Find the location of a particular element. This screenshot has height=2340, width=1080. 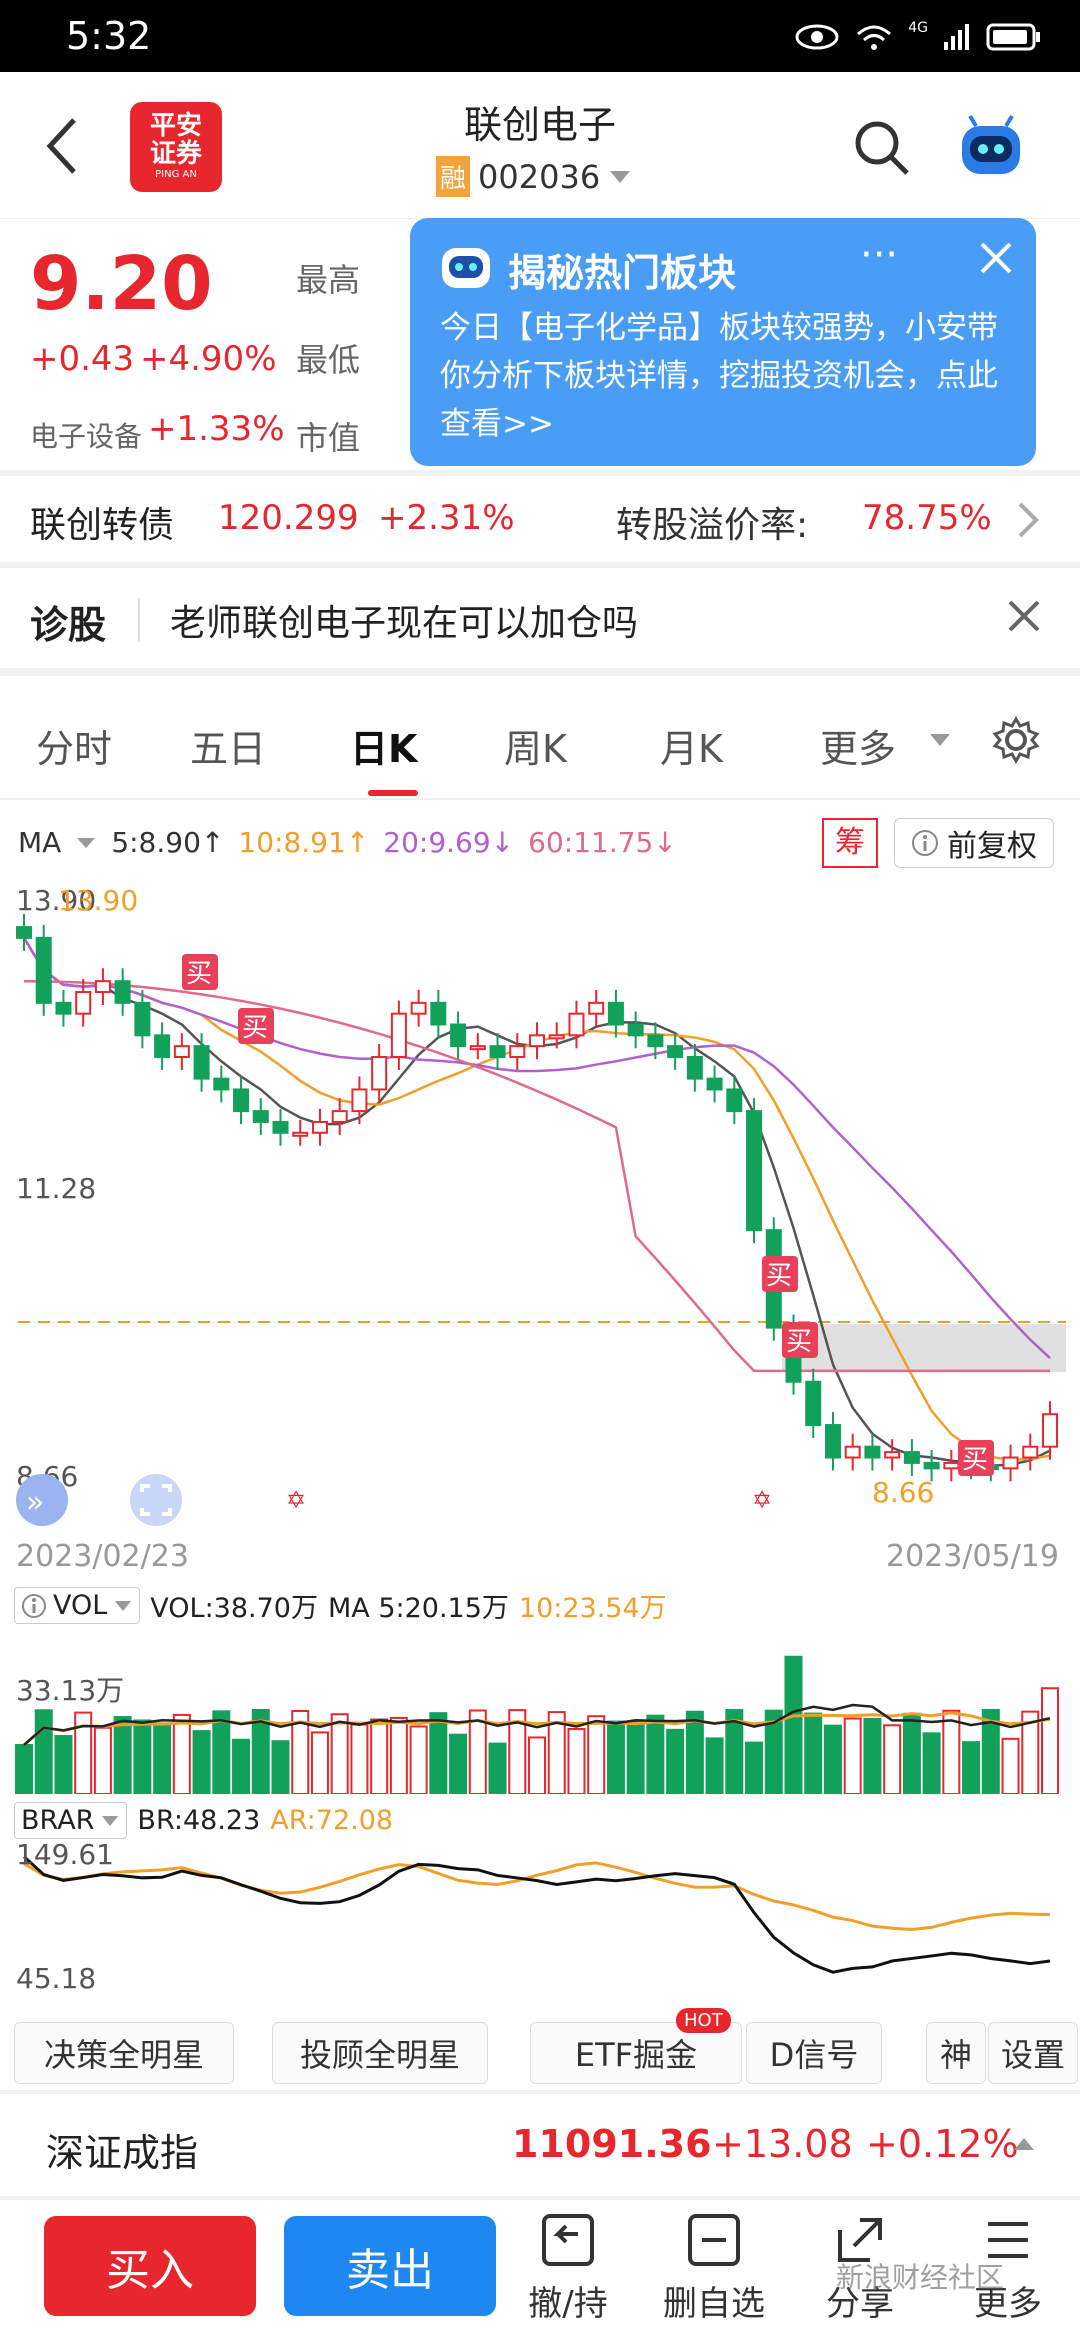

adjust-button: 前复权 is located at coordinates (974, 843).